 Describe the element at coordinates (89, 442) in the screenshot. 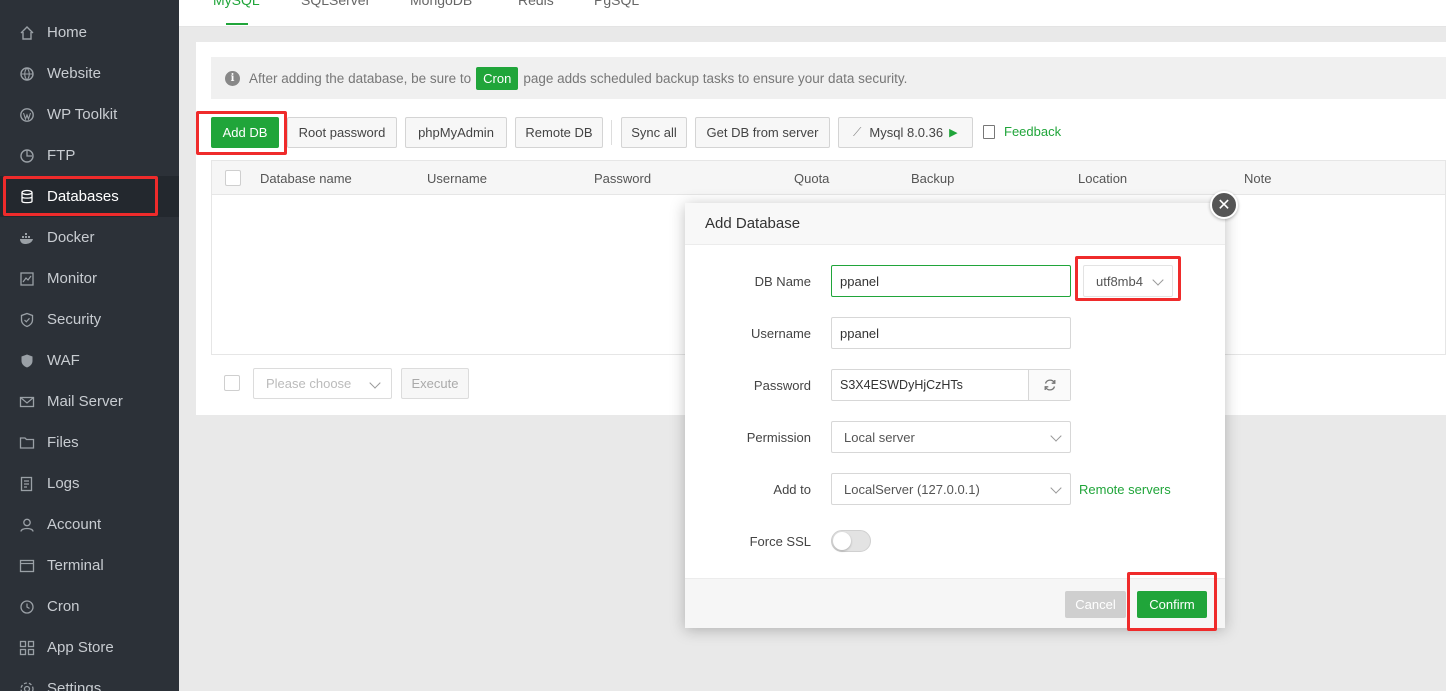

I see `sidebar-item-files: Files` at that location.